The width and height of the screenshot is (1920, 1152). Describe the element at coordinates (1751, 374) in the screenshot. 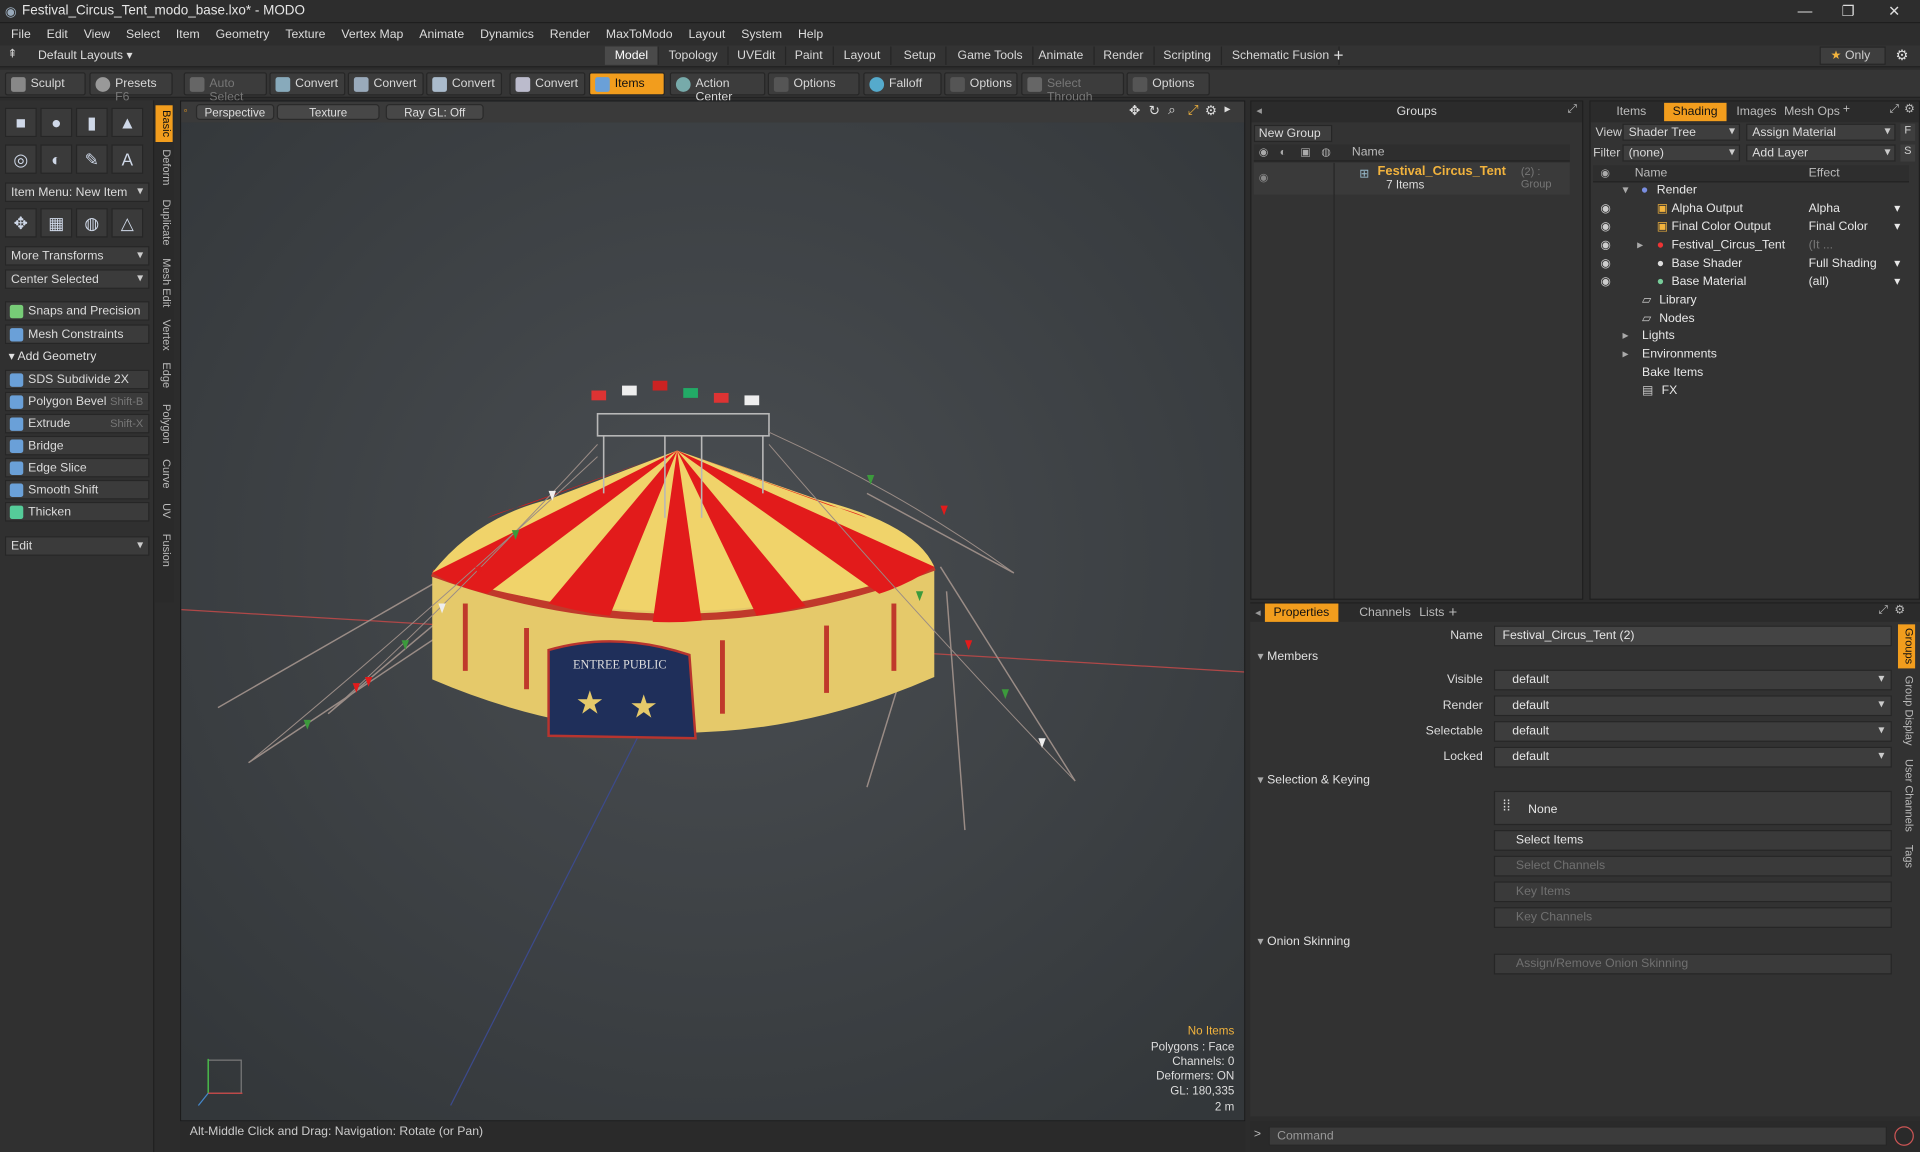

I see `shader-row-bake-items: Bake Items` at that location.